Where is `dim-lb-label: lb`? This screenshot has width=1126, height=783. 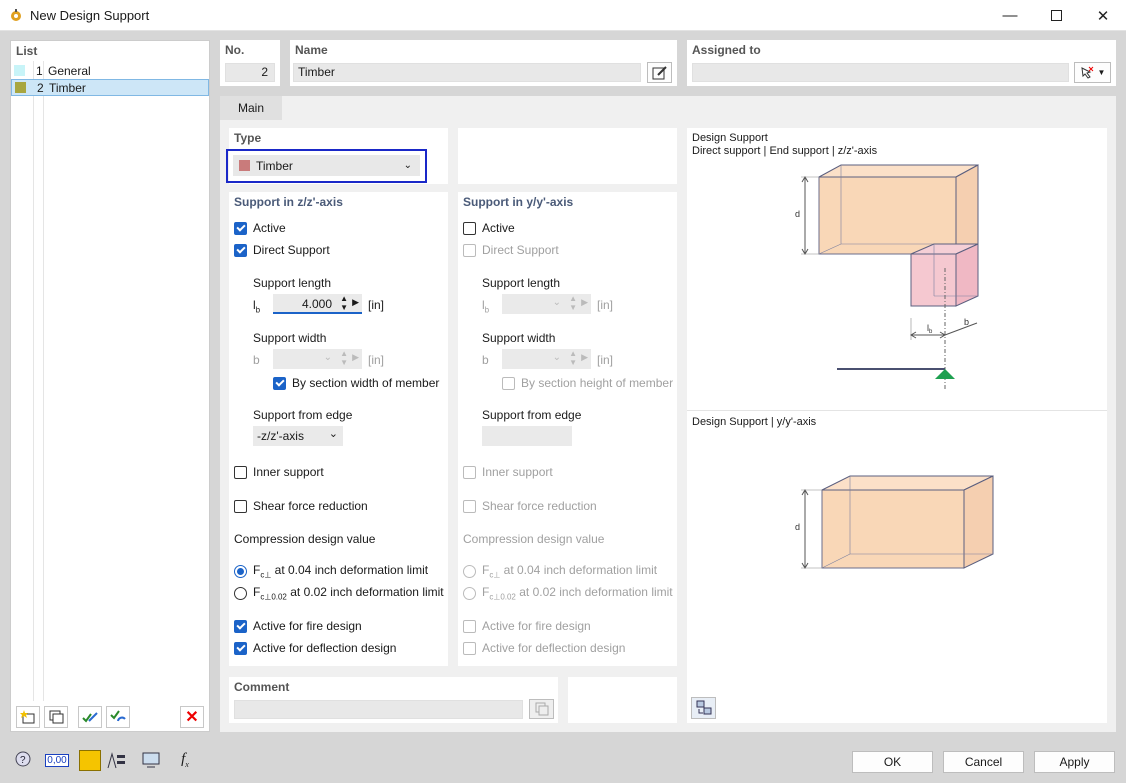 dim-lb-label: lb is located at coordinates (930, 329).